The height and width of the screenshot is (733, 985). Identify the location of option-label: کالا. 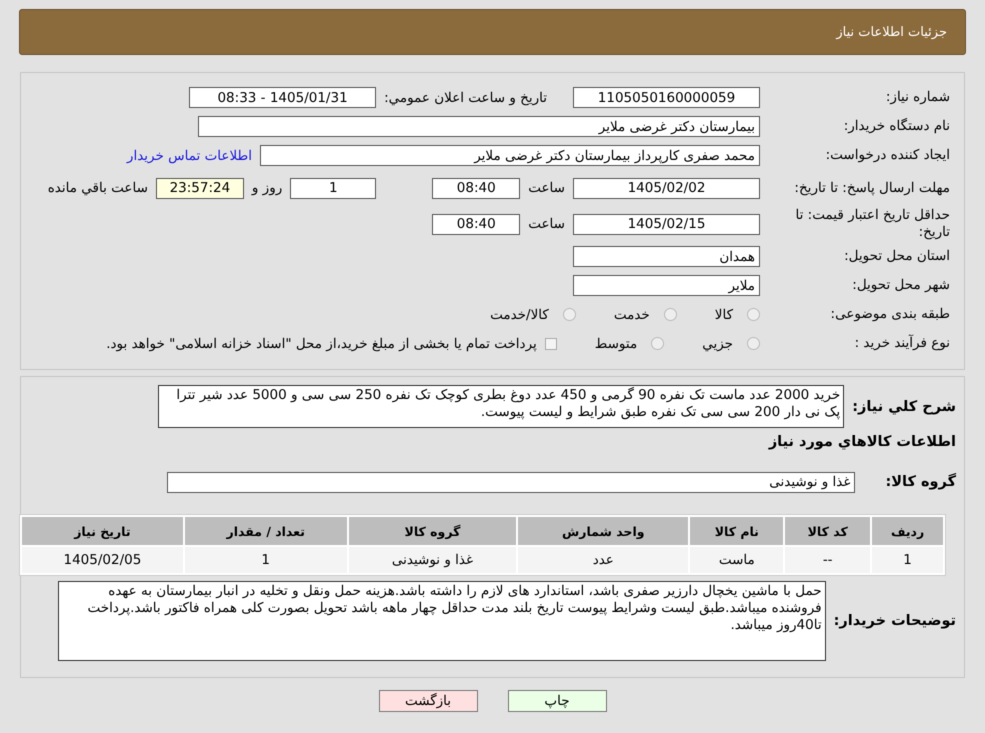
(723, 314).